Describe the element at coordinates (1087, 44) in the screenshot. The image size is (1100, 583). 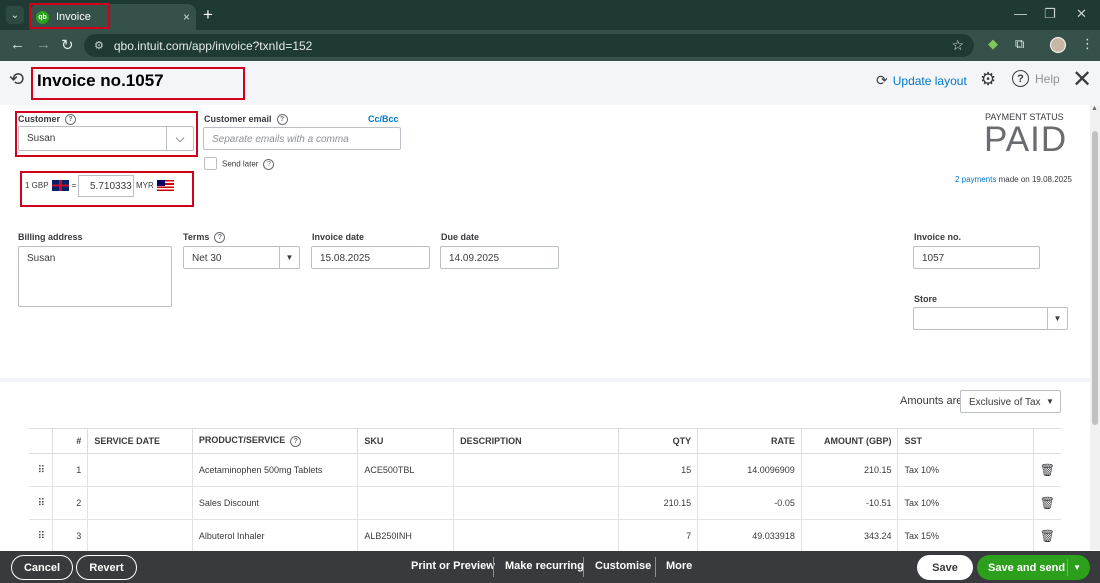
I see `browser-menu-icon: ⋮` at that location.